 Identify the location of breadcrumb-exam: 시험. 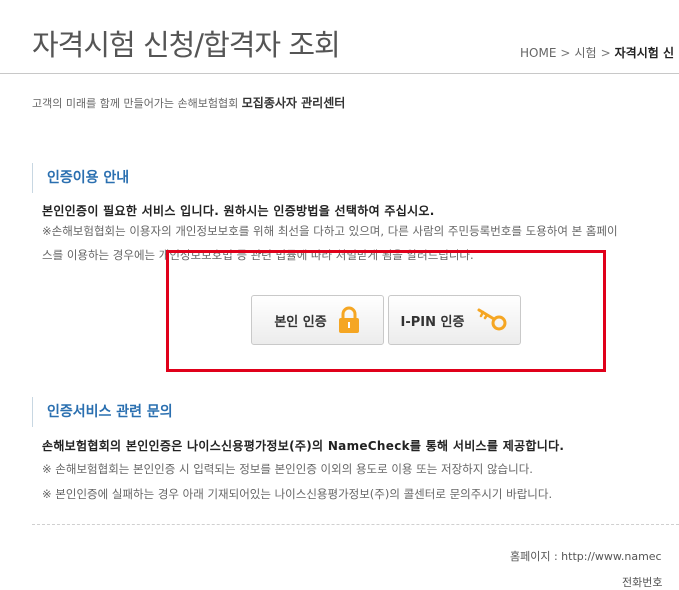
(585, 53).